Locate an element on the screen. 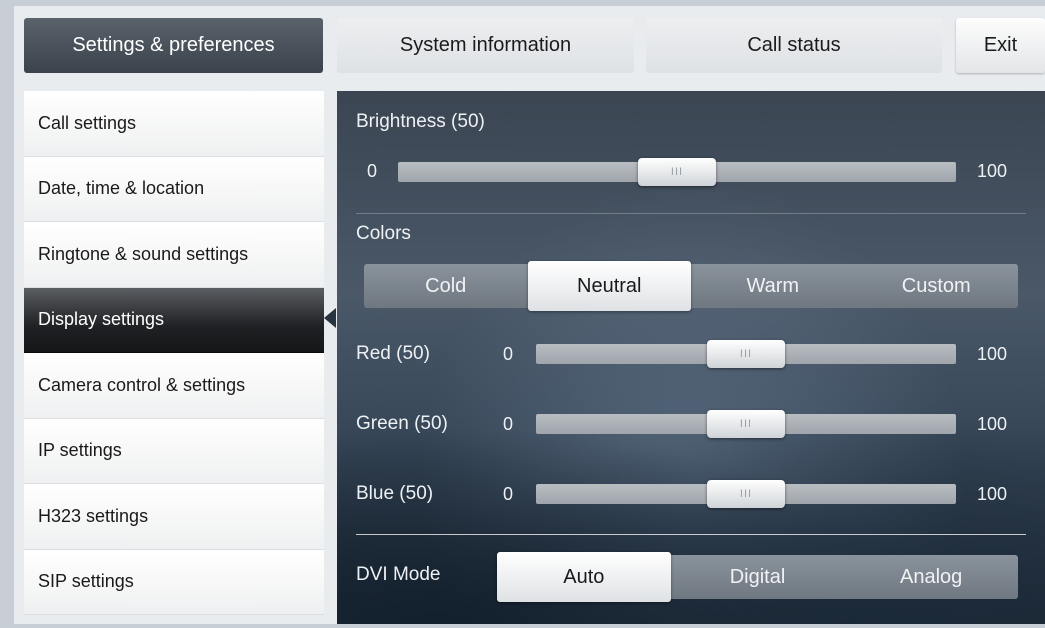 This screenshot has width=1045, height=628. green-label: Green (50) is located at coordinates (402, 423).